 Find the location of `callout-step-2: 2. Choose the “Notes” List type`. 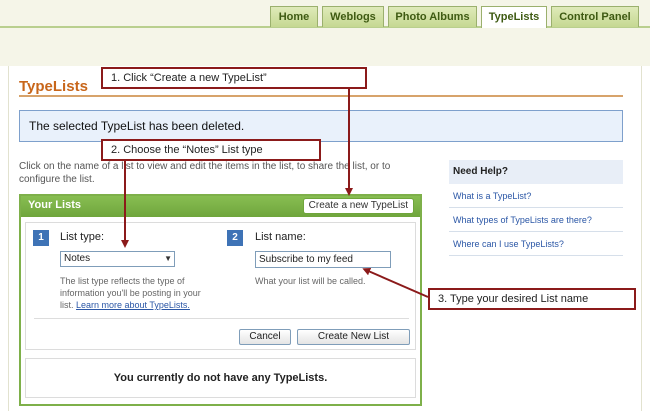

callout-step-2: 2. Choose the “Notes” List type is located at coordinates (211, 150).